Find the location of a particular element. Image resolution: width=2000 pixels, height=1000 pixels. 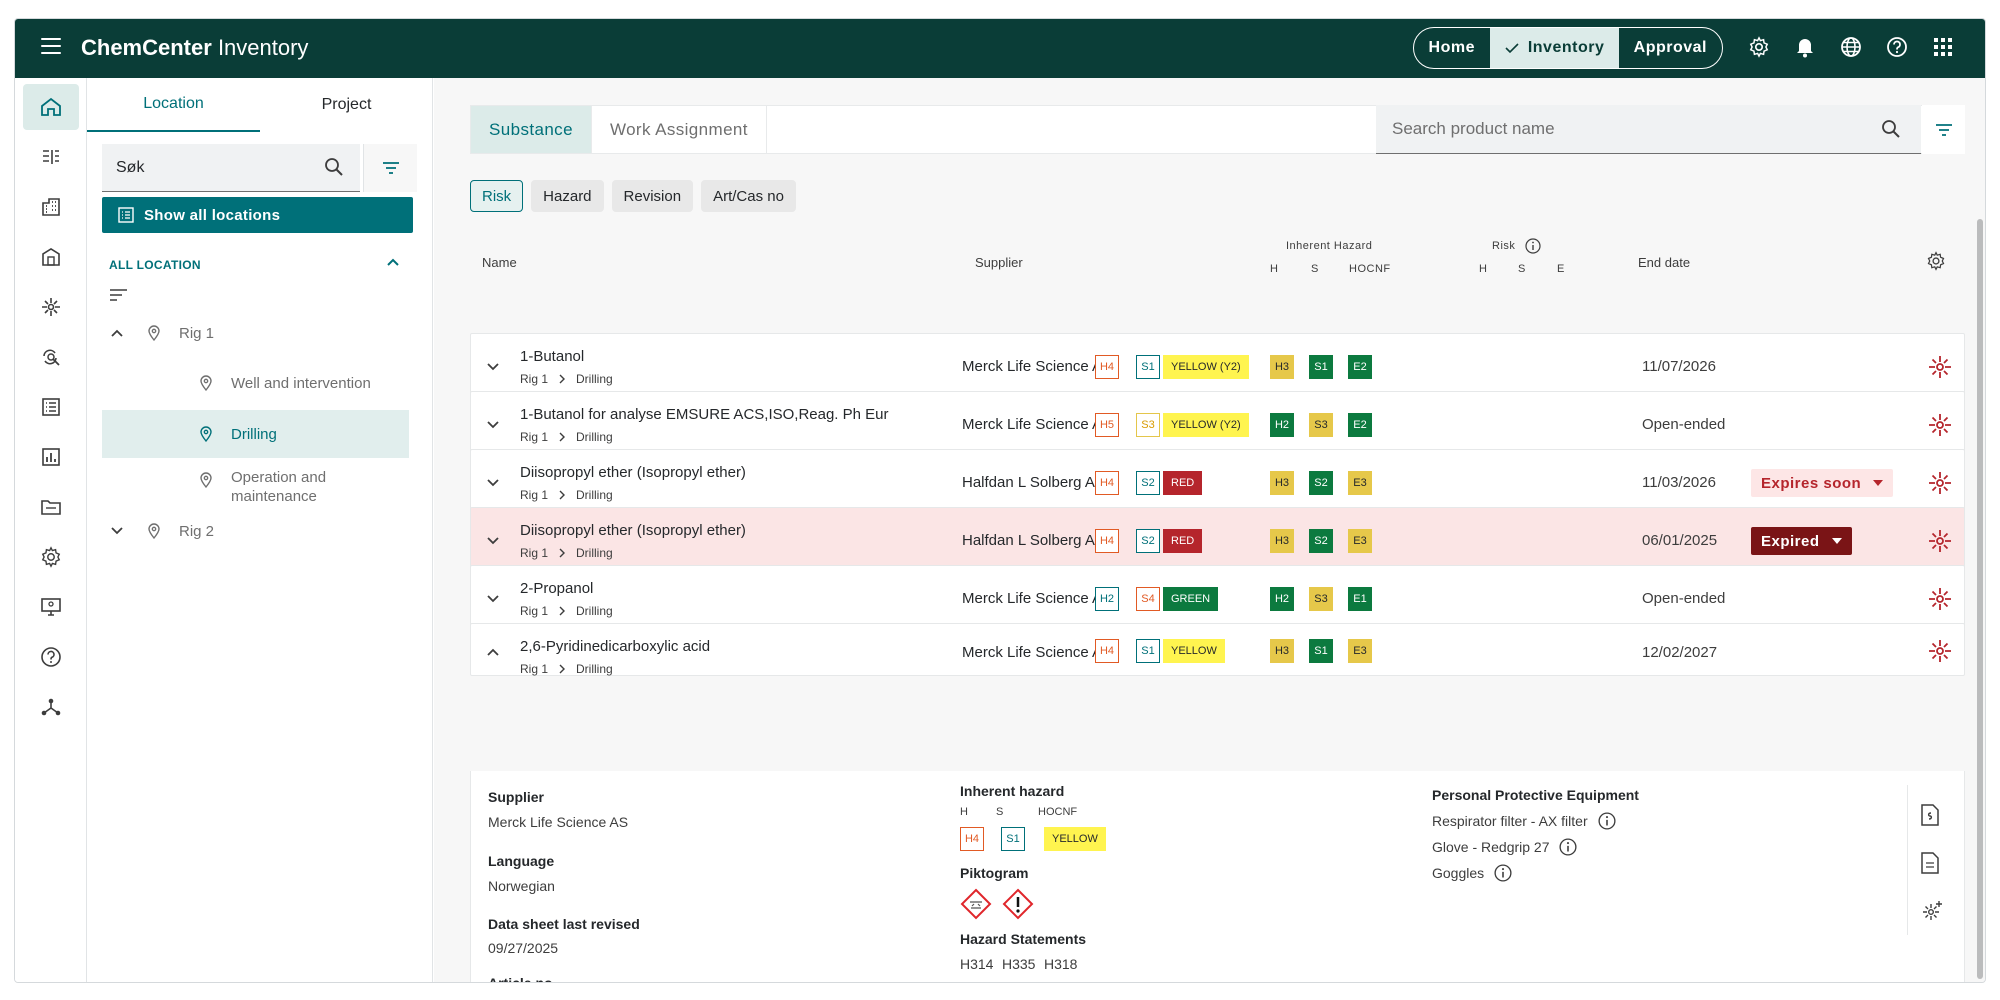

tree-operation-maintenance: Operation and maintenance is located at coordinates (262, 490).